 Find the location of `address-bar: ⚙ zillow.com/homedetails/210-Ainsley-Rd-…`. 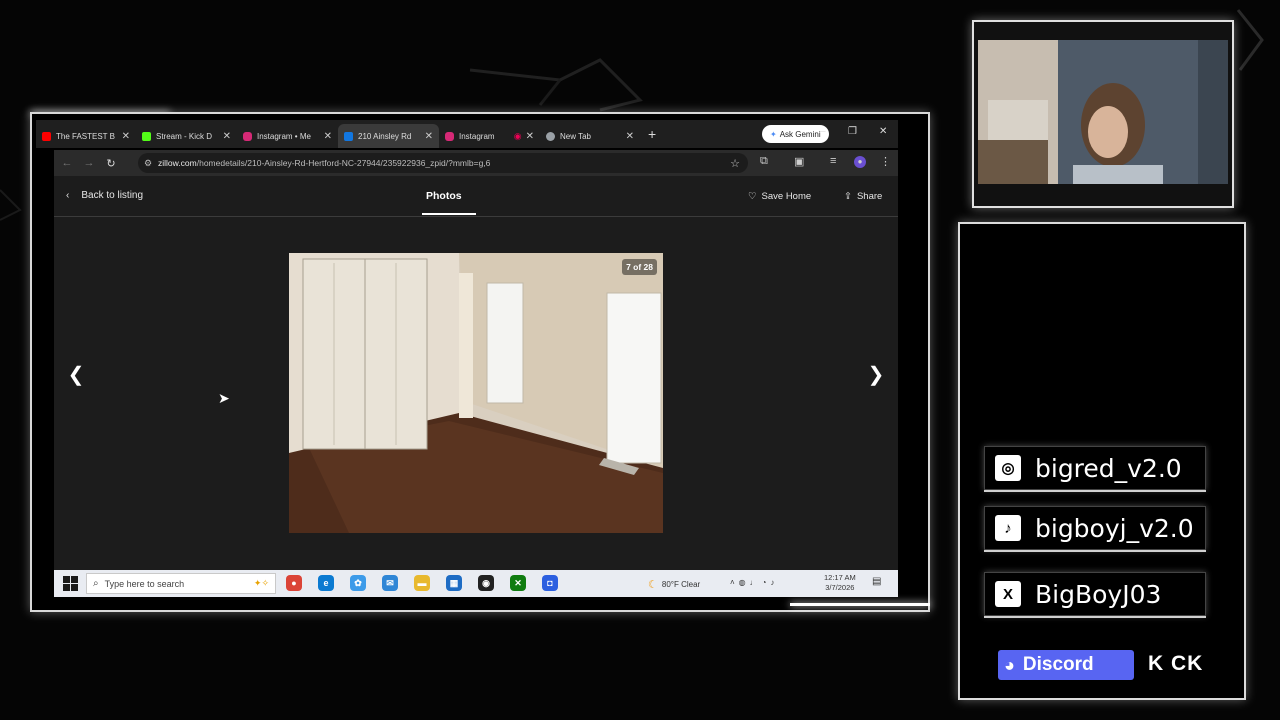

address-bar: ⚙ zillow.com/homedetails/210-Ainsley-Rd-… is located at coordinates (443, 163).